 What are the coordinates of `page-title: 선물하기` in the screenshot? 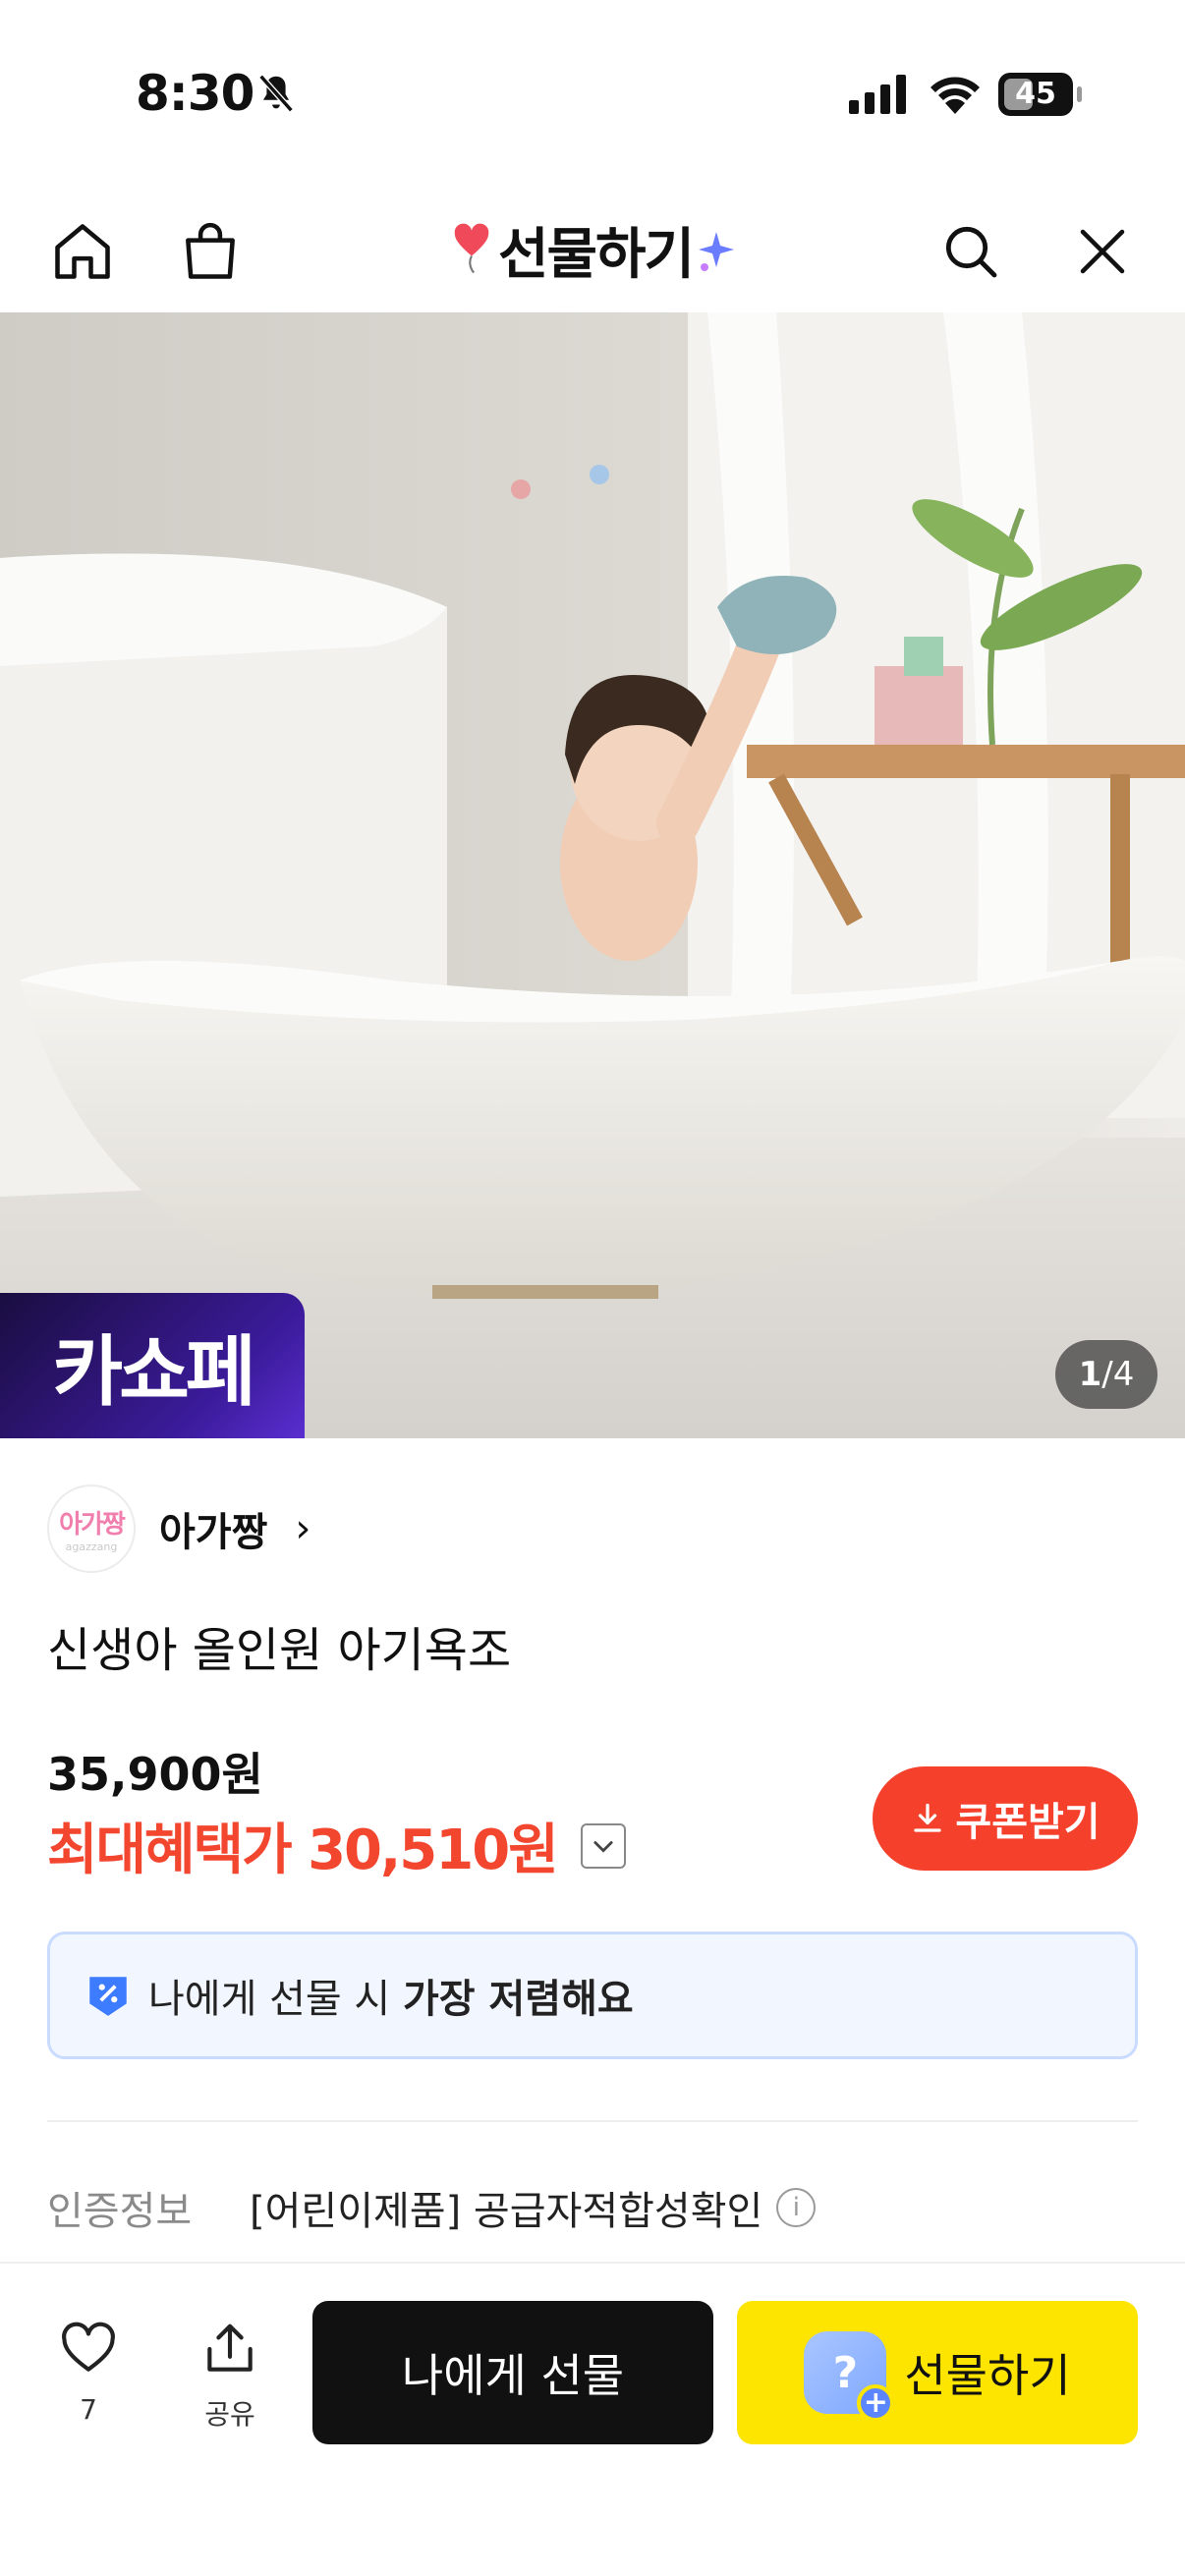 It's located at (596, 254).